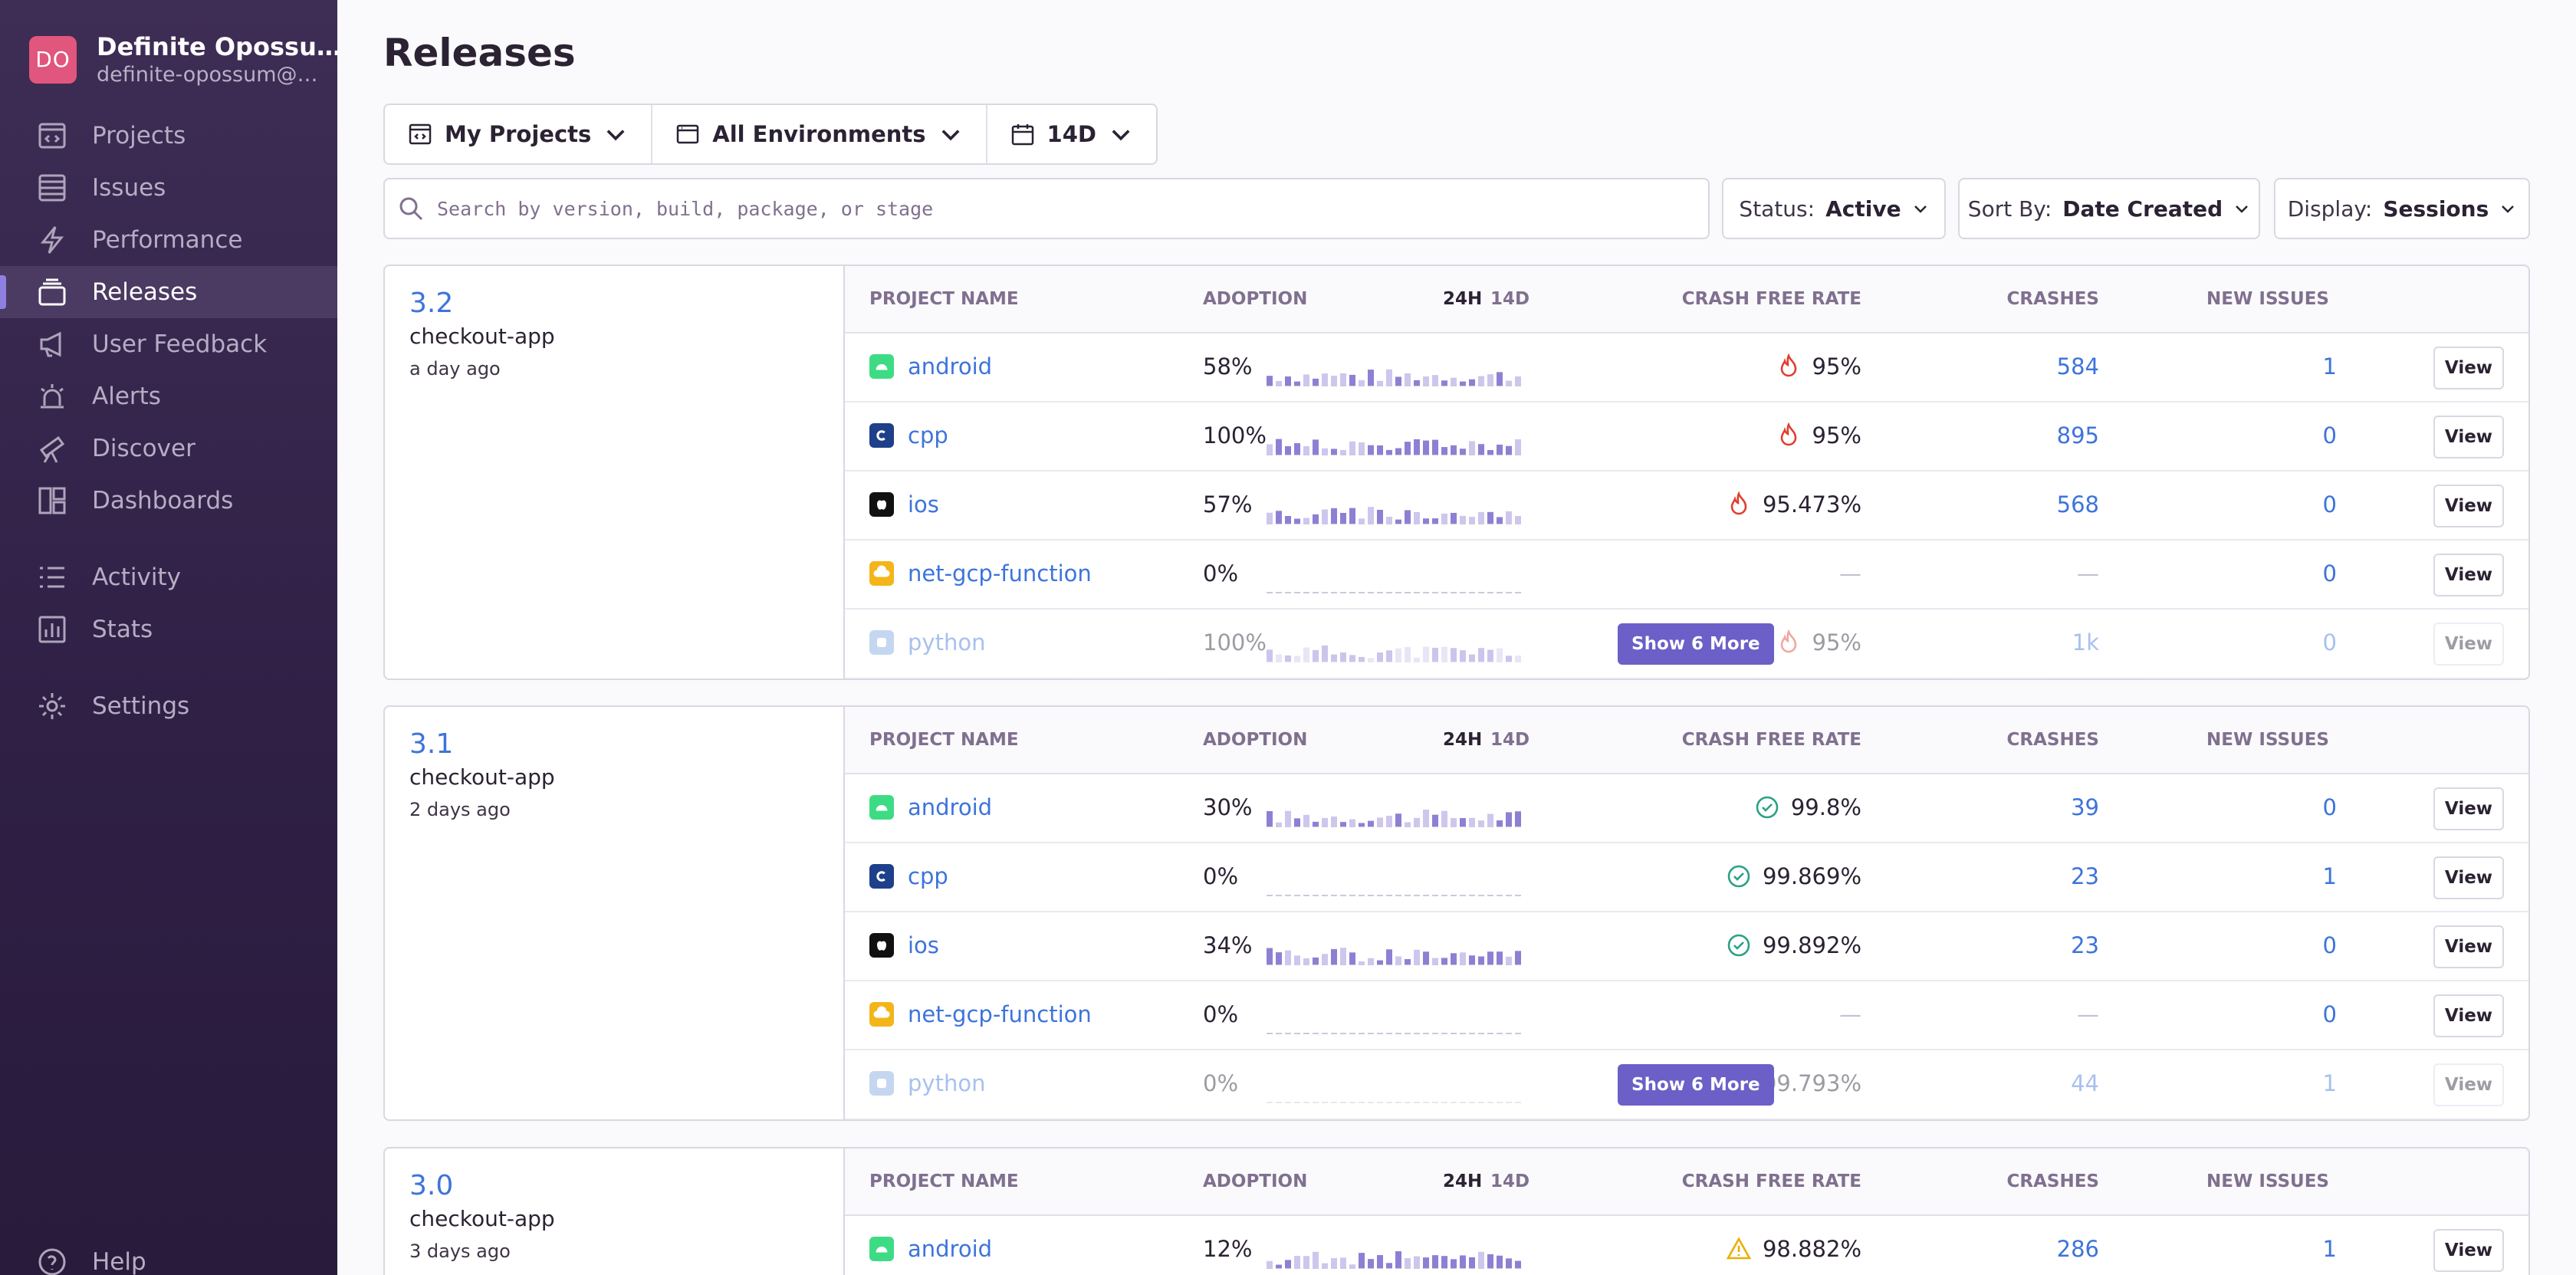  I want to click on display-dropdown: Display: Sessions, so click(2402, 208).